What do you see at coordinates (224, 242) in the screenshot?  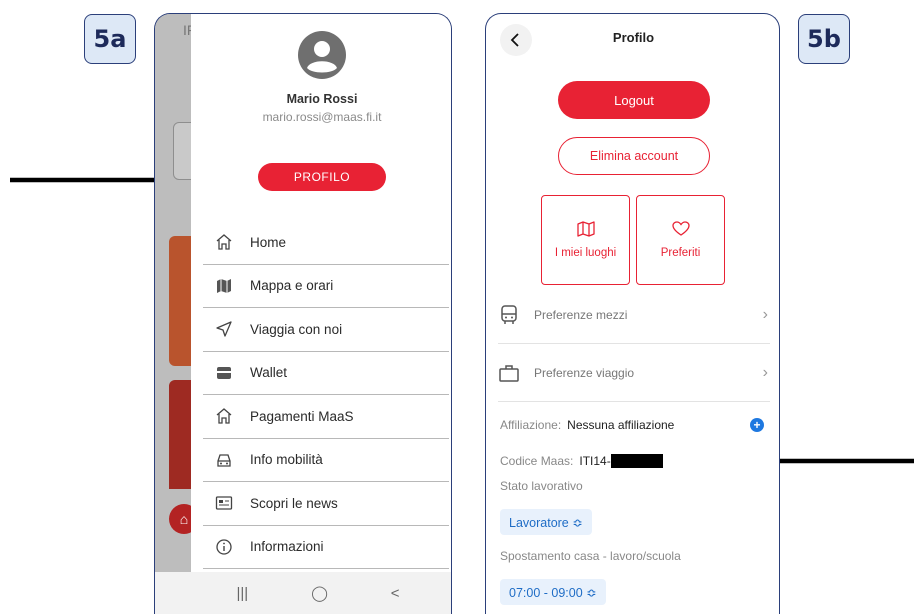 I see `home-icon` at bounding box center [224, 242].